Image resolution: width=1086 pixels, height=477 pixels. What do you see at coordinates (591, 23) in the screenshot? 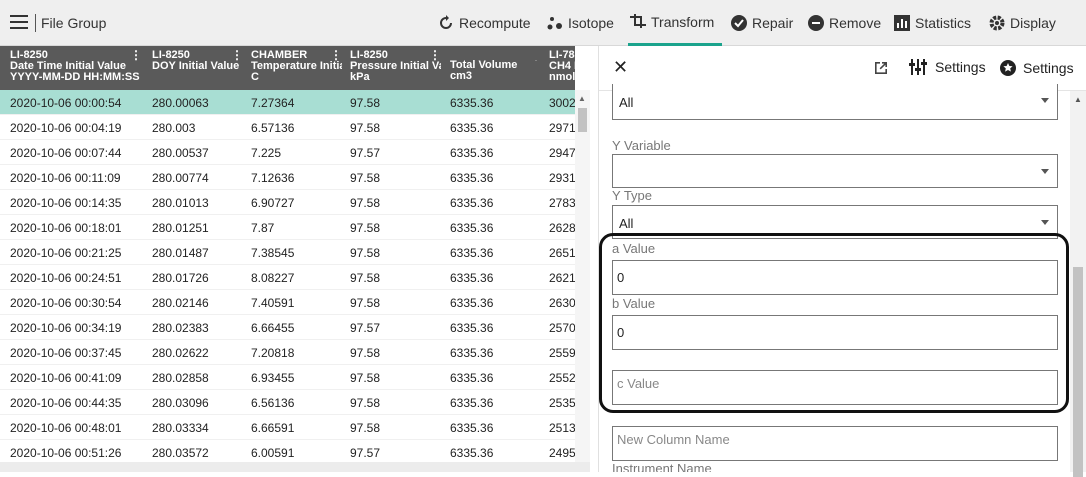
I see `isotope-label: Isotope` at bounding box center [591, 23].